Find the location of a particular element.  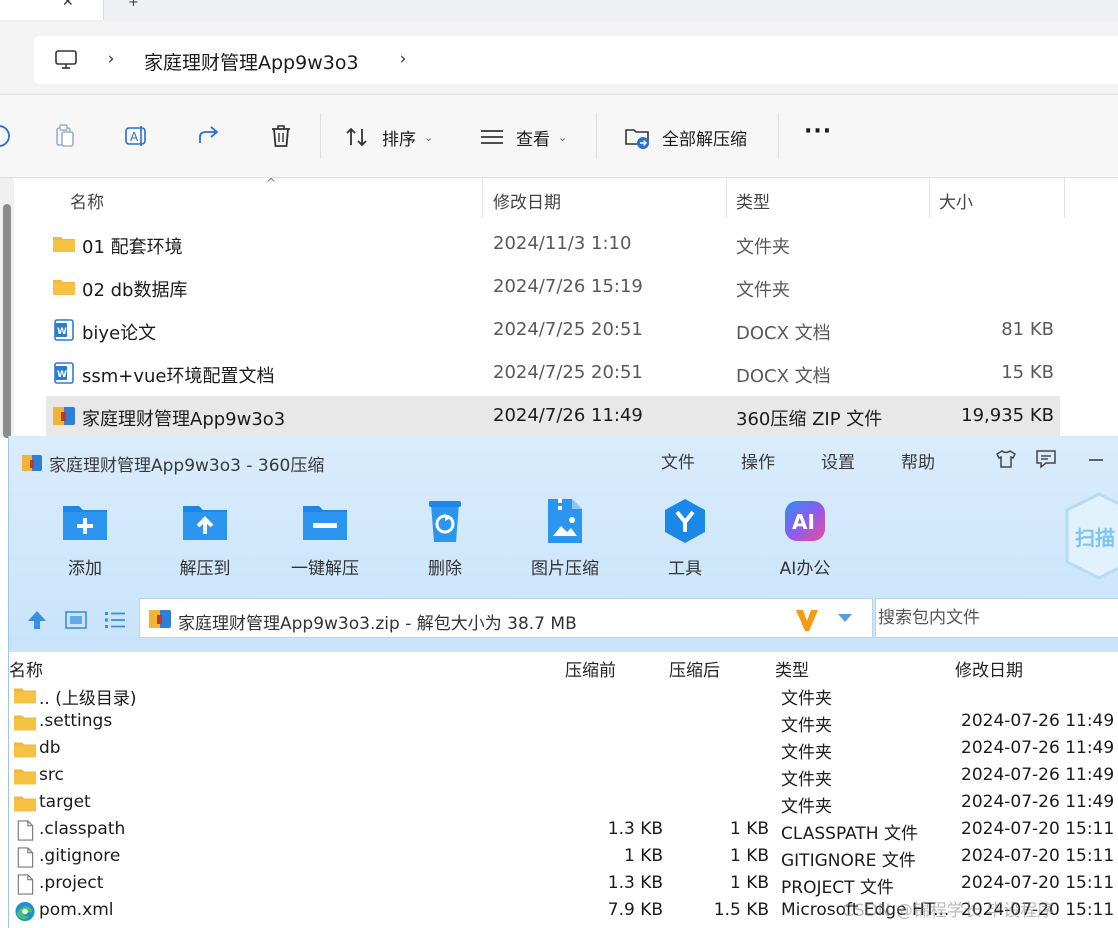

ai-office-icon: AI is located at coordinates (805, 521).